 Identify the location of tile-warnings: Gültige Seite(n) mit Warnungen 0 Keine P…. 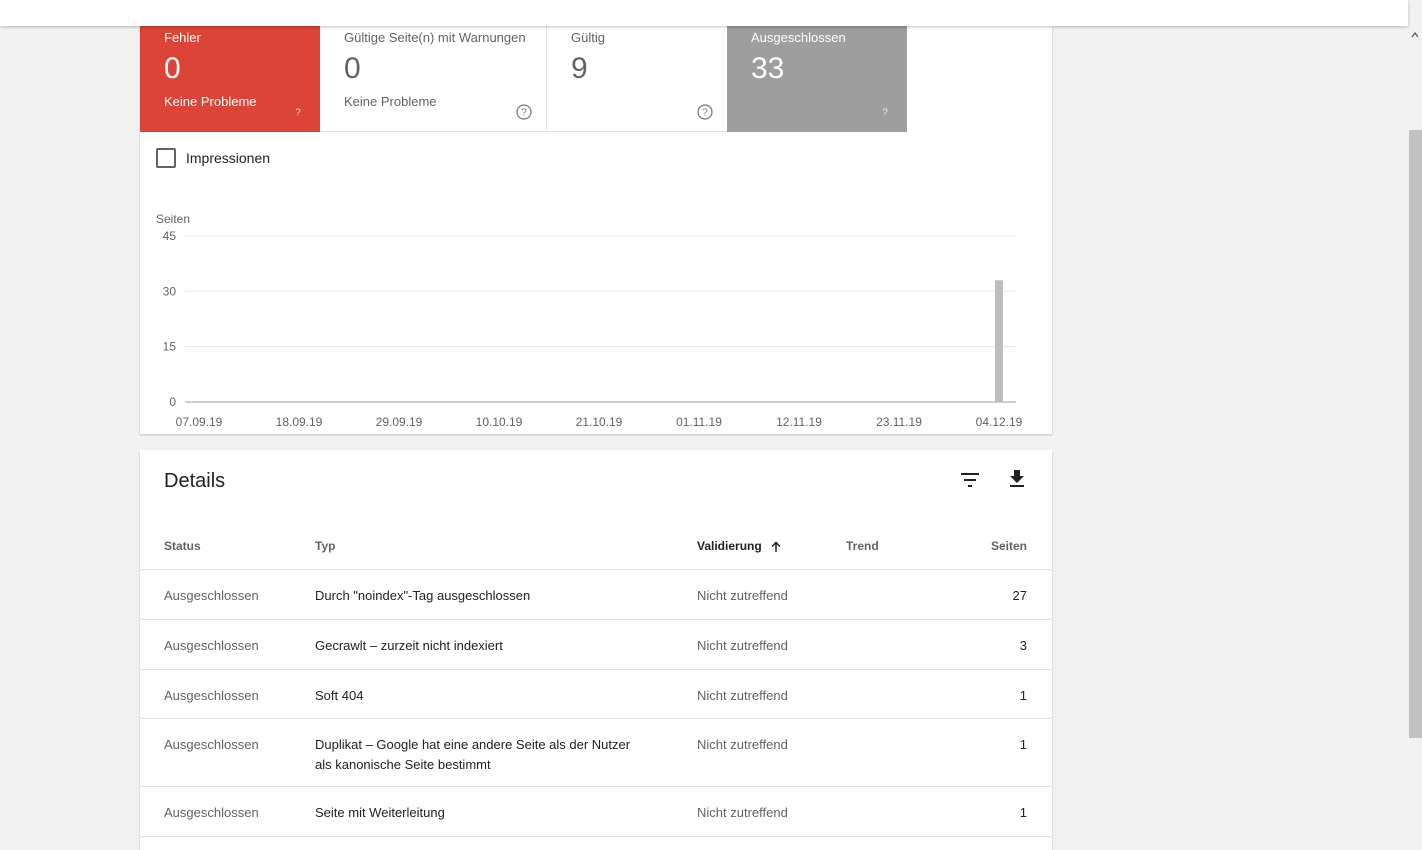
(433, 76).